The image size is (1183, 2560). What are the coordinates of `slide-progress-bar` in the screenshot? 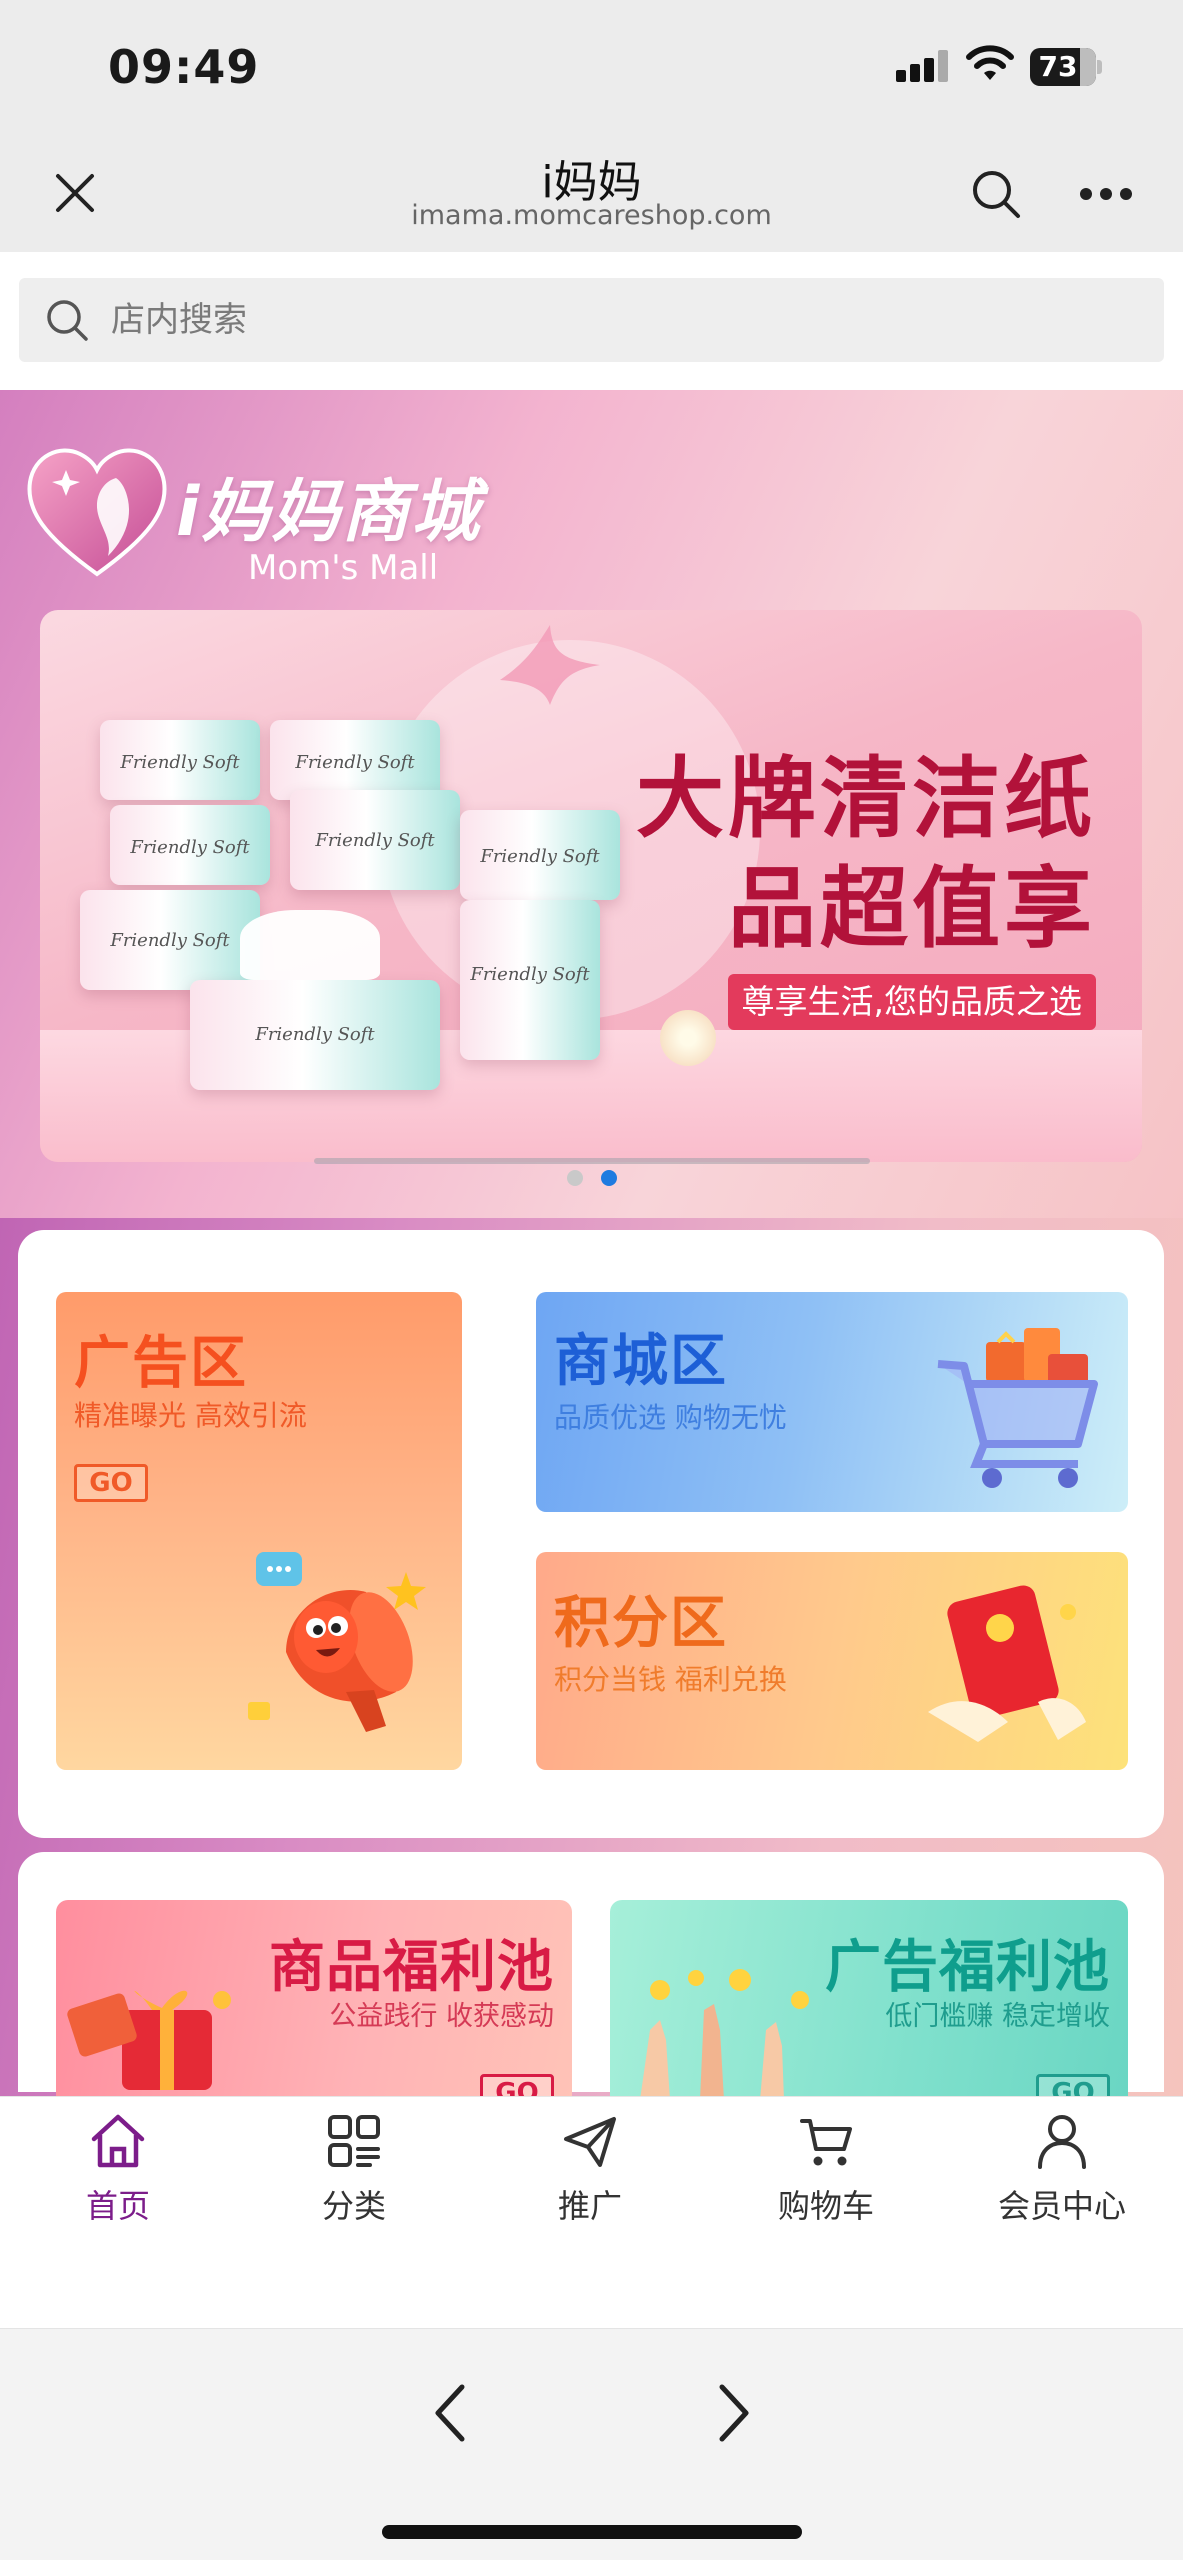 It's located at (592, 1161).